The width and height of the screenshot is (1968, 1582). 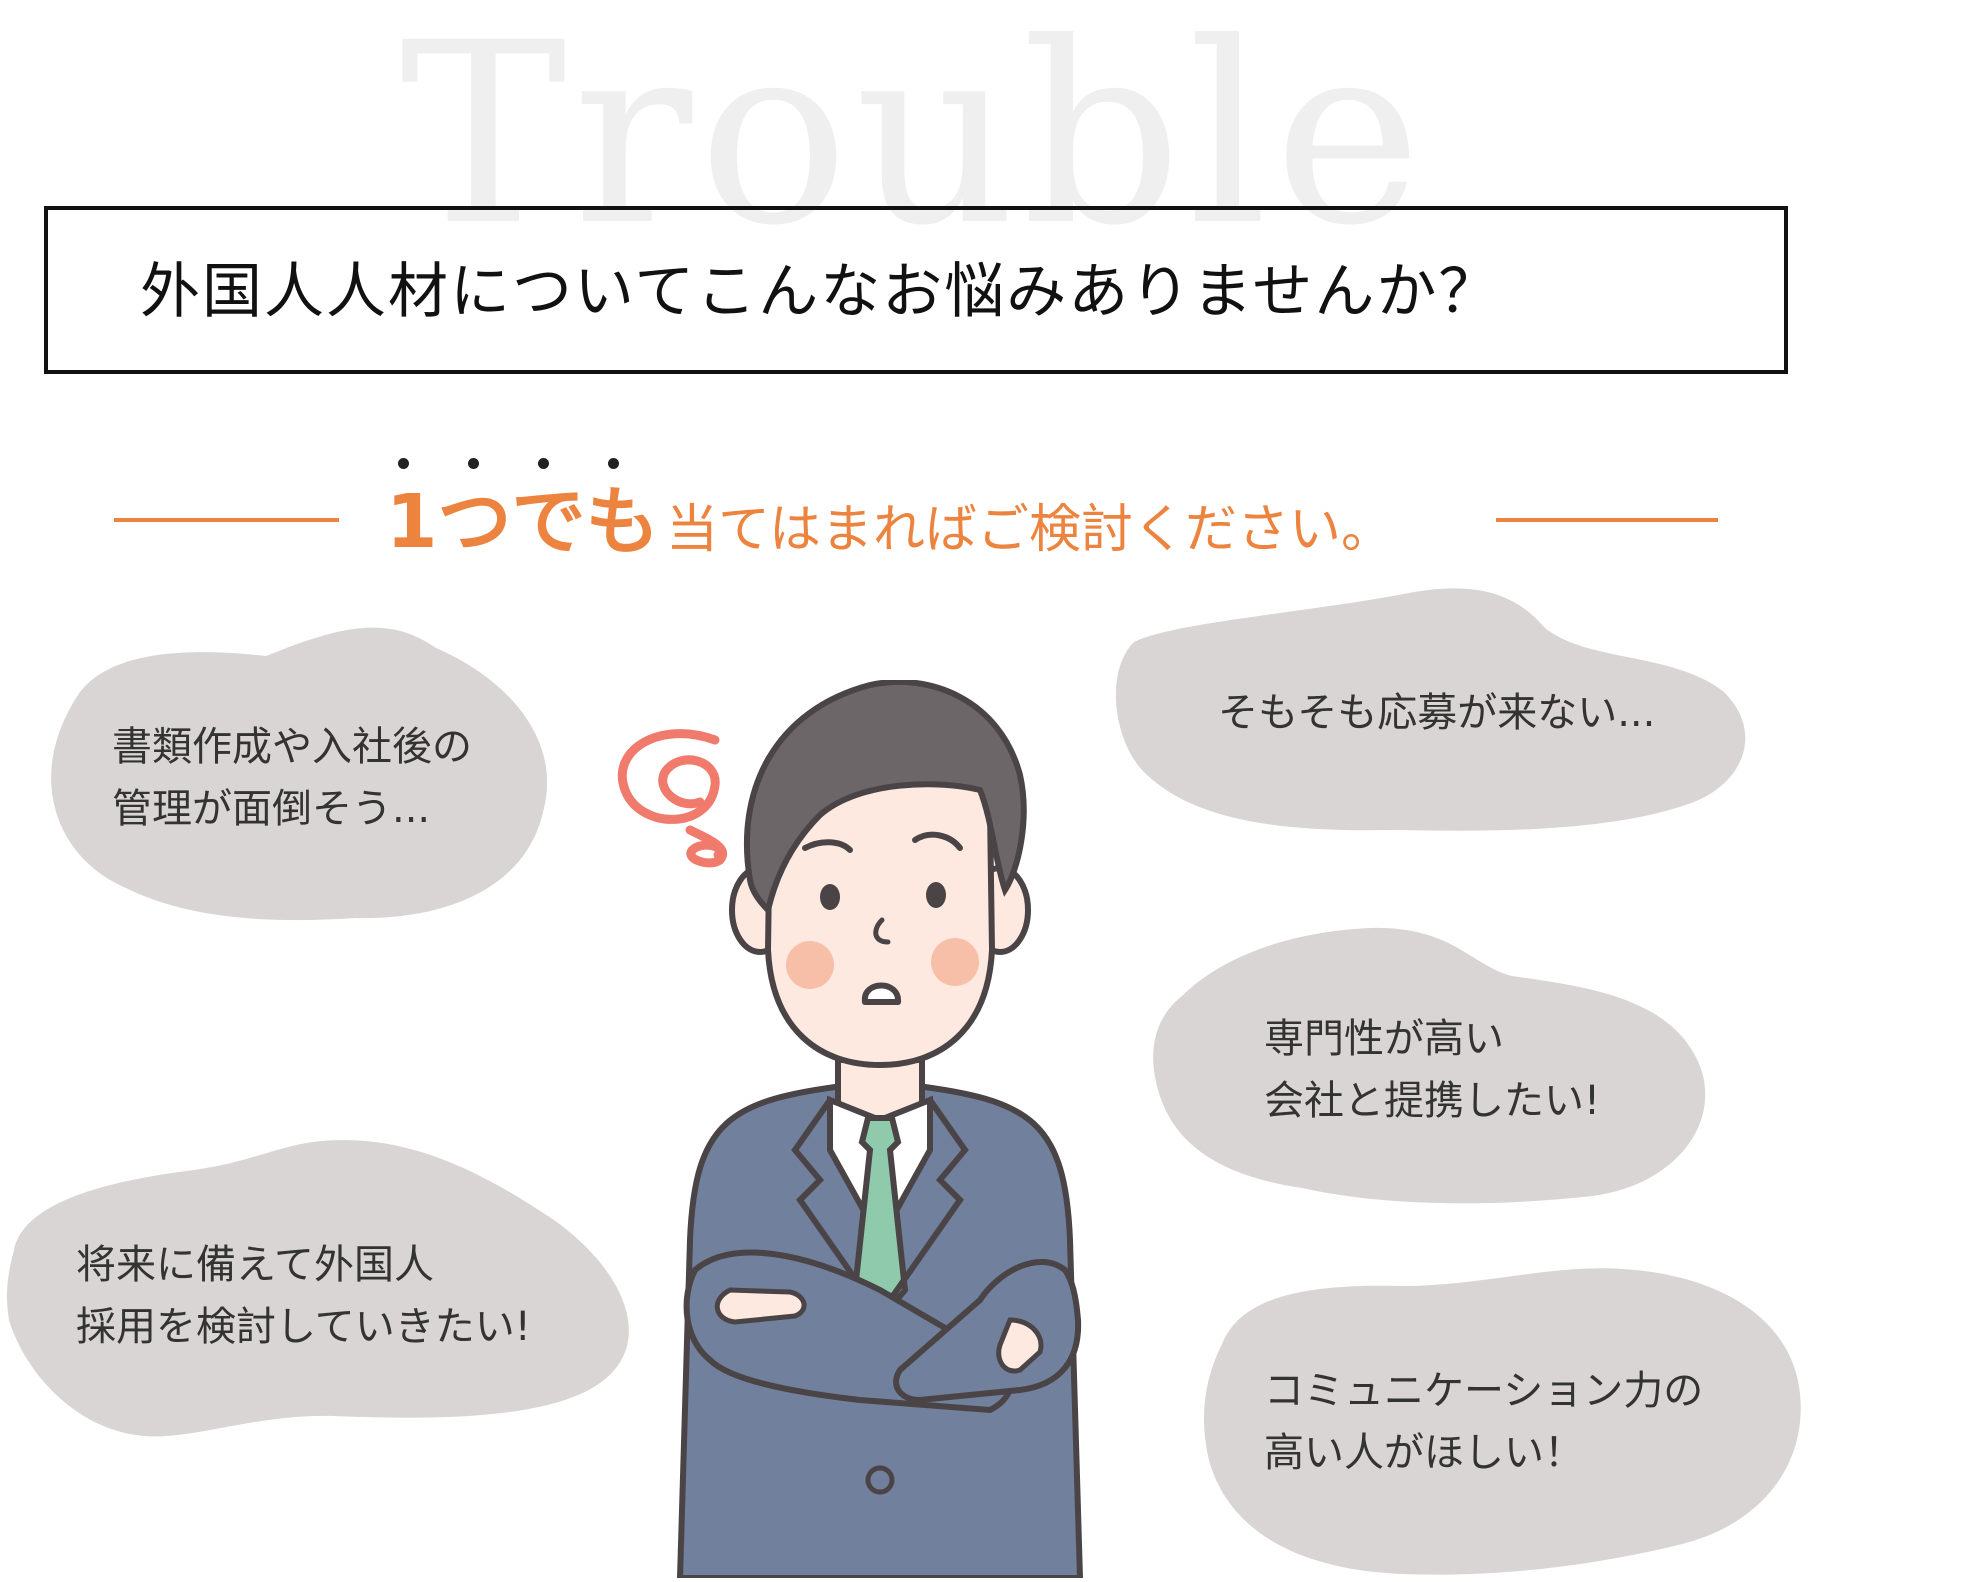 What do you see at coordinates (1432, 1101) in the screenshot?
I see `bubble-line: 会社と提携したい!` at bounding box center [1432, 1101].